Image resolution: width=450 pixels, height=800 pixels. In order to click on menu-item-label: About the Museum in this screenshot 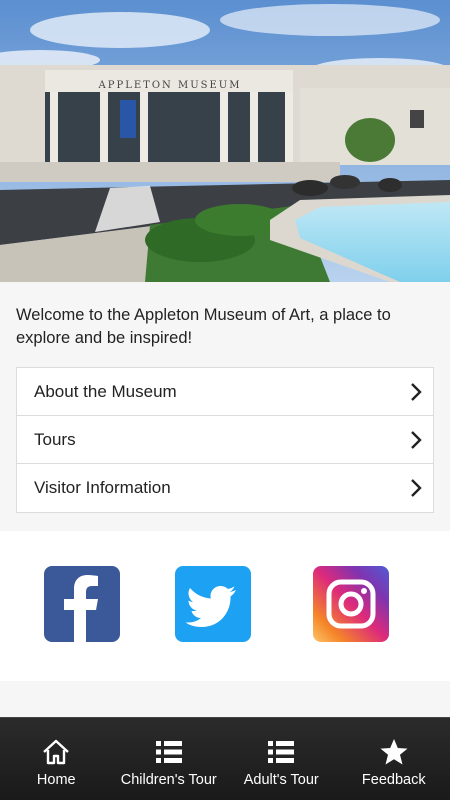, I will do `click(105, 391)`.